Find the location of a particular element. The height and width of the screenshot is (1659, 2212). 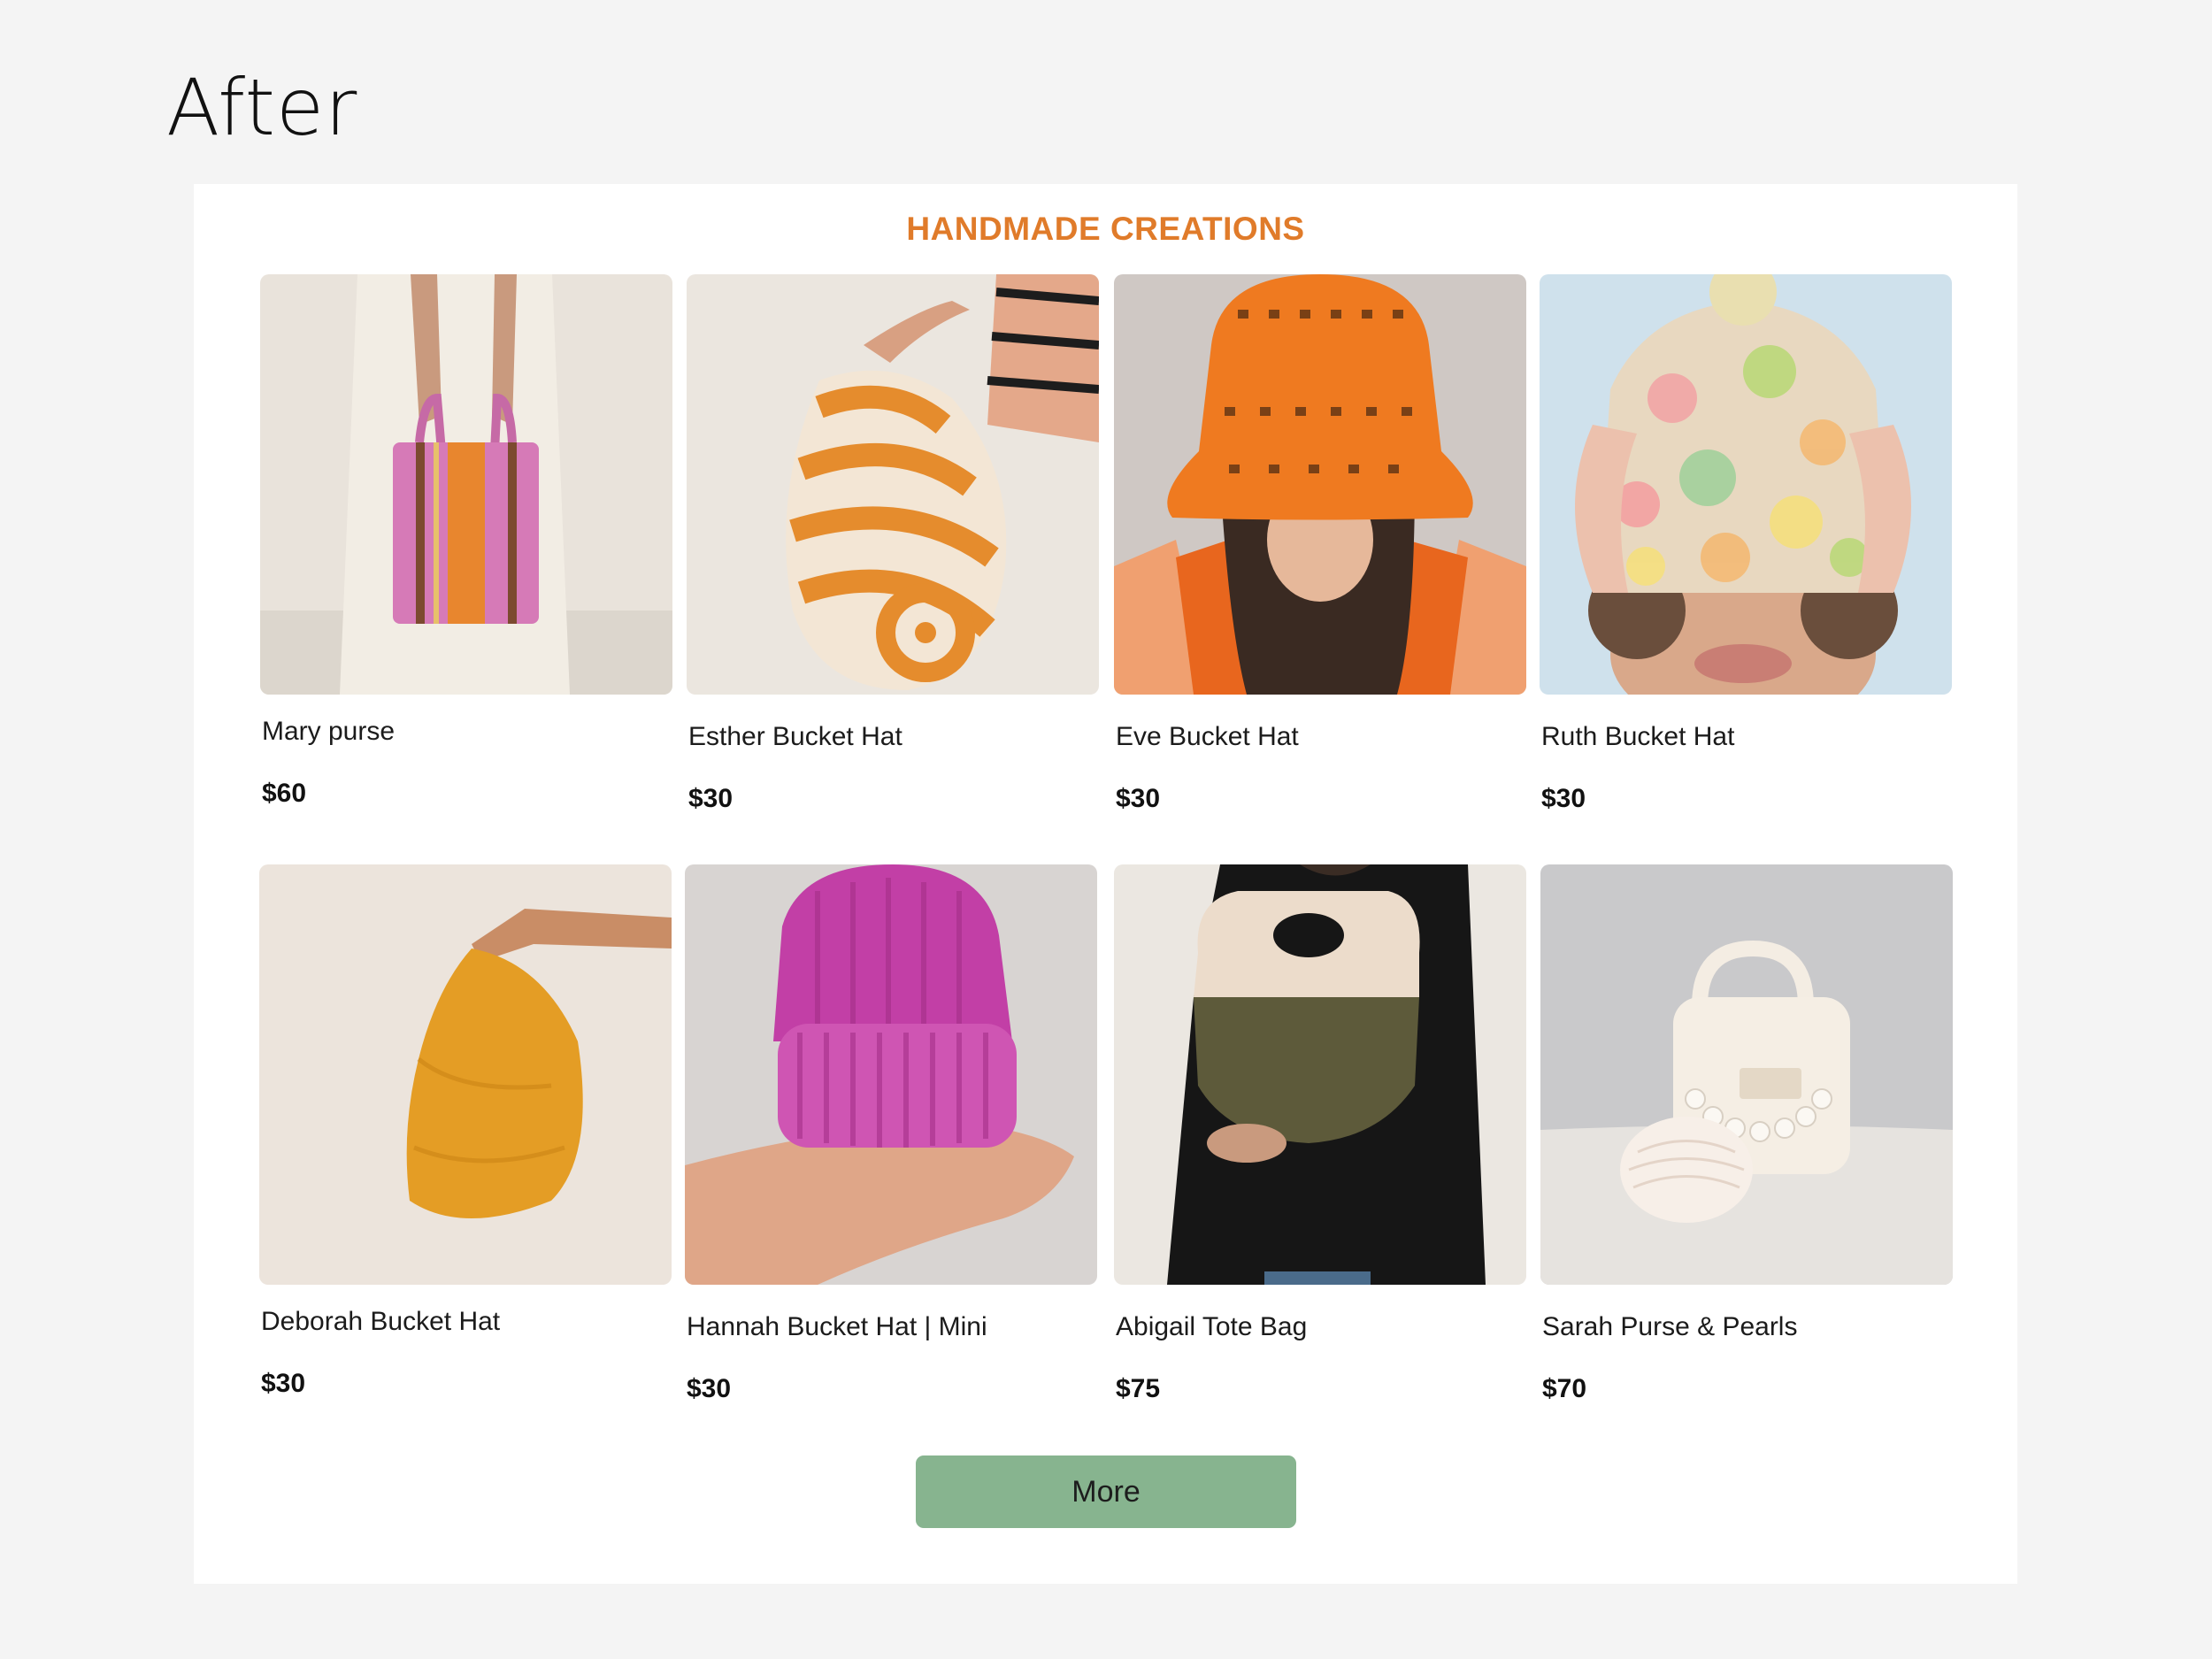

product-name: Mary purse is located at coordinates (329, 732).